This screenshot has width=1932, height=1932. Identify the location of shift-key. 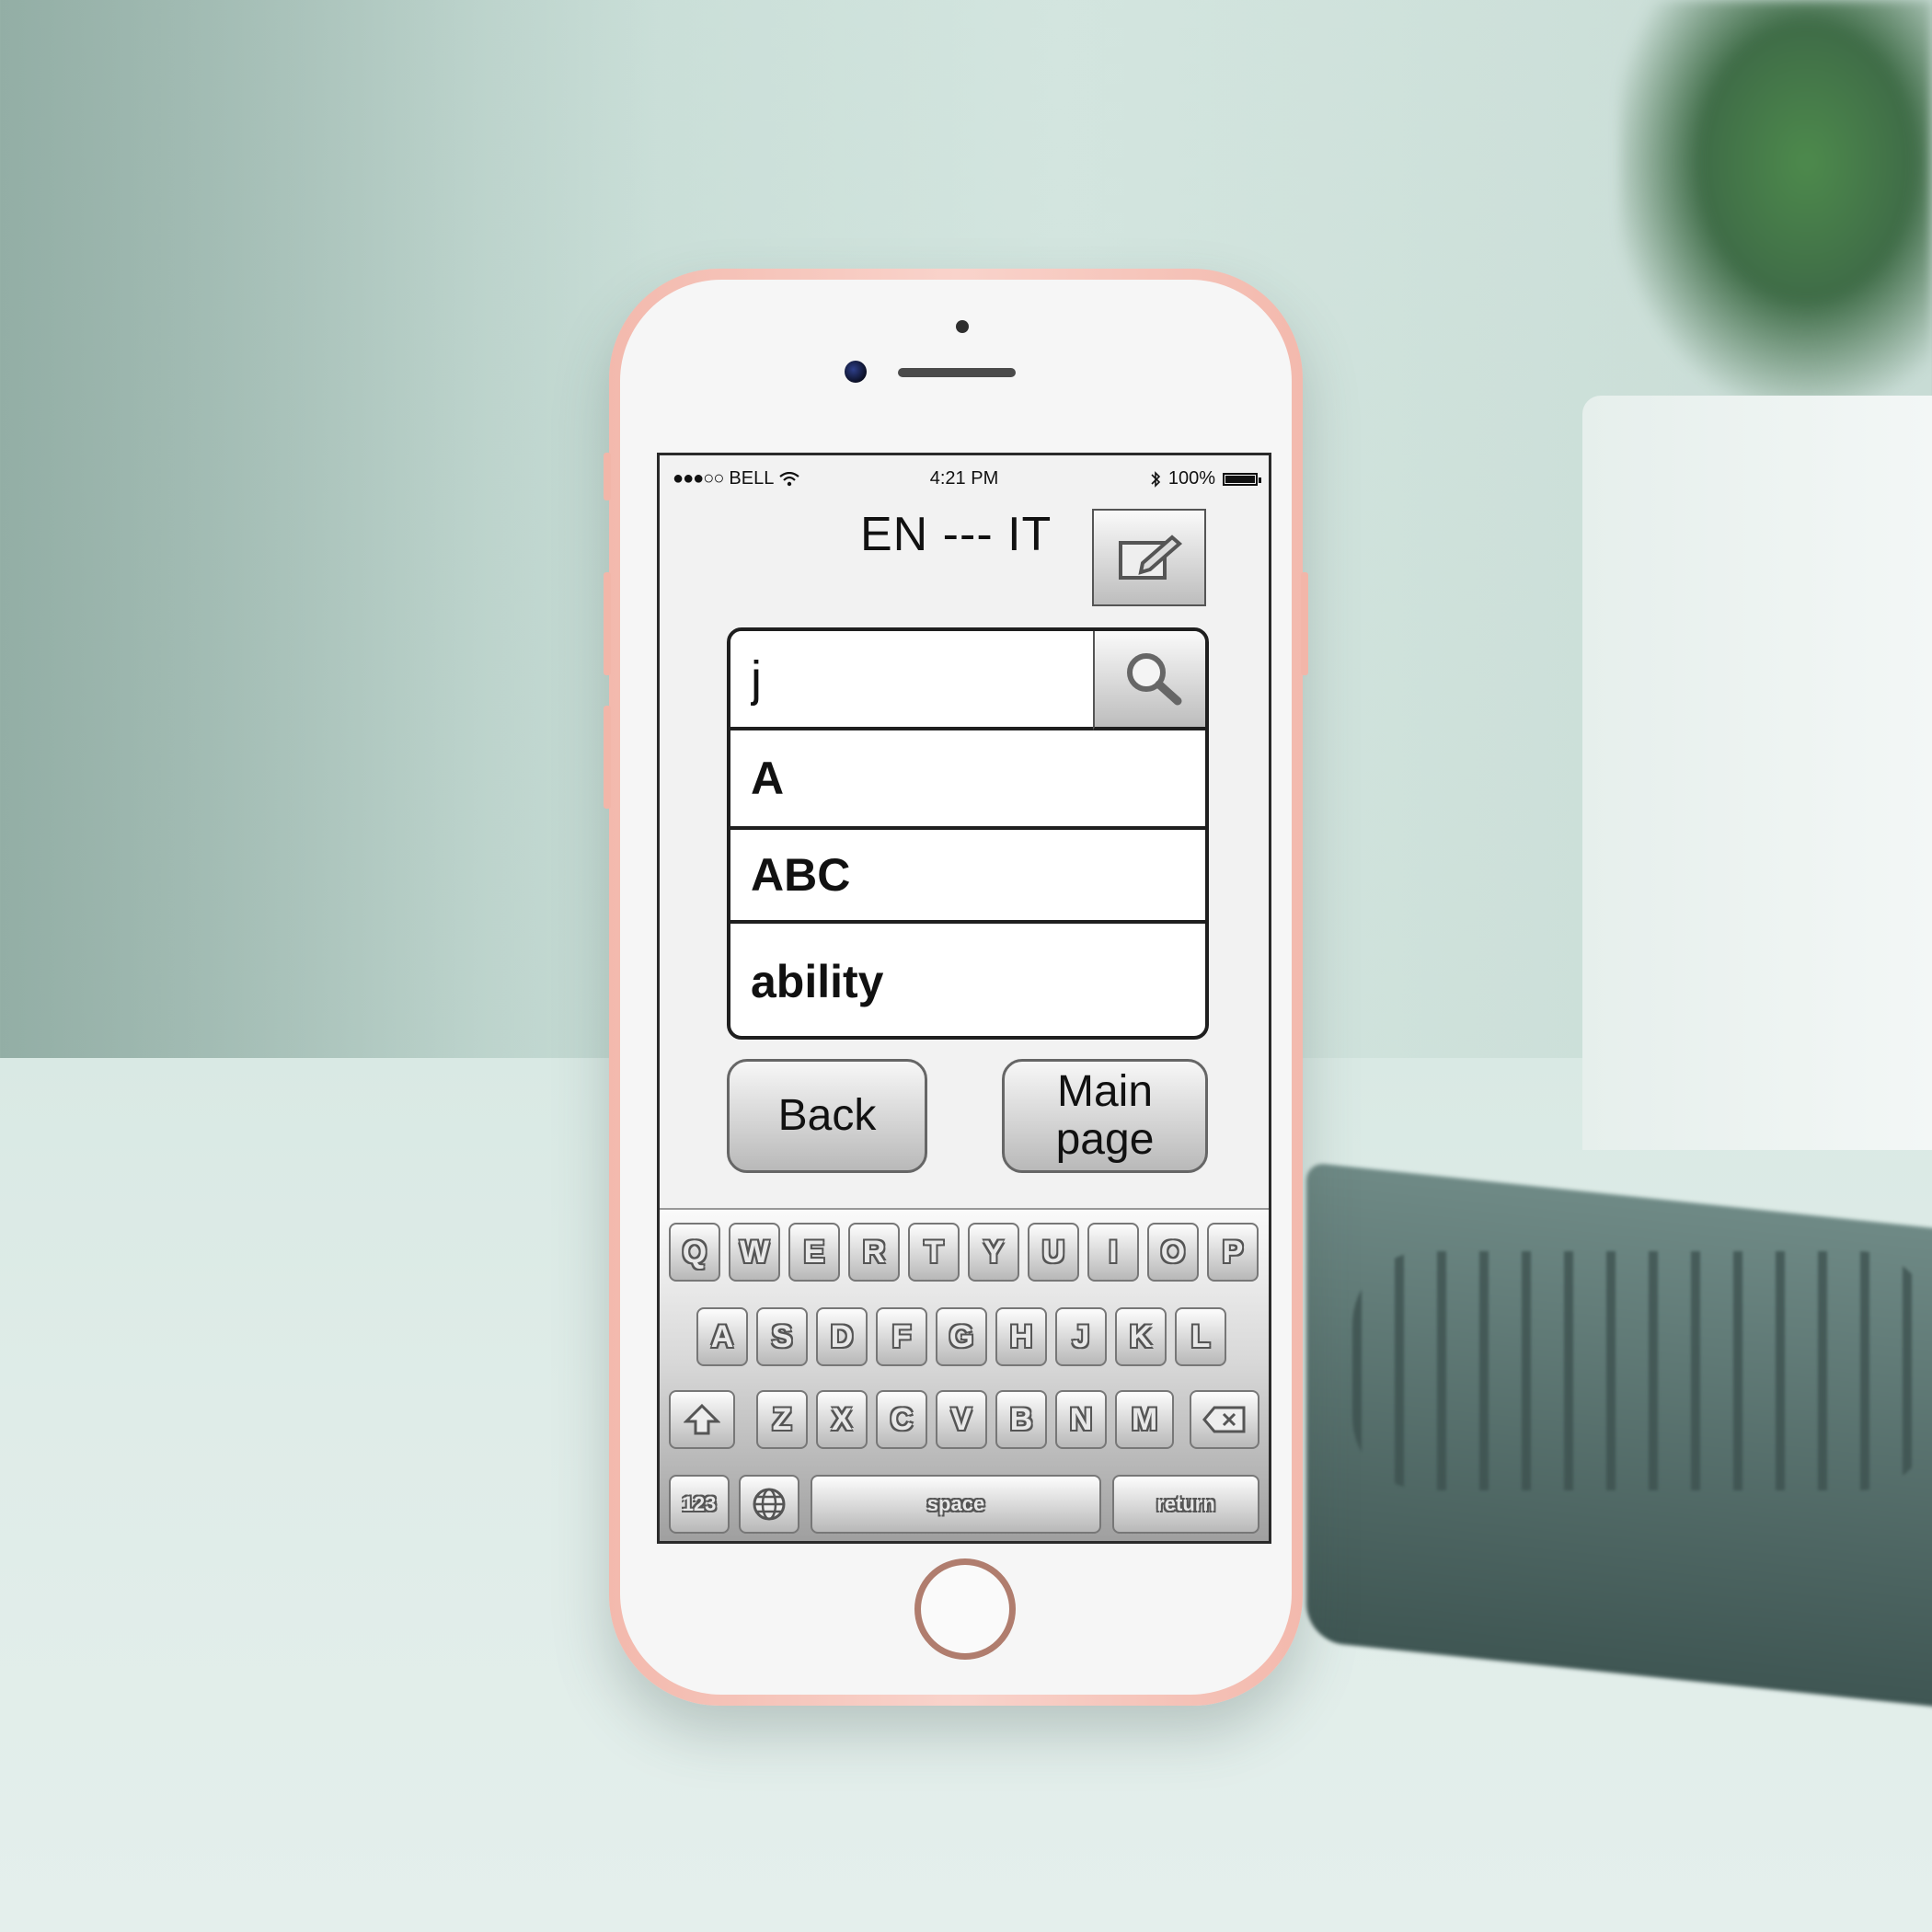
(702, 1419).